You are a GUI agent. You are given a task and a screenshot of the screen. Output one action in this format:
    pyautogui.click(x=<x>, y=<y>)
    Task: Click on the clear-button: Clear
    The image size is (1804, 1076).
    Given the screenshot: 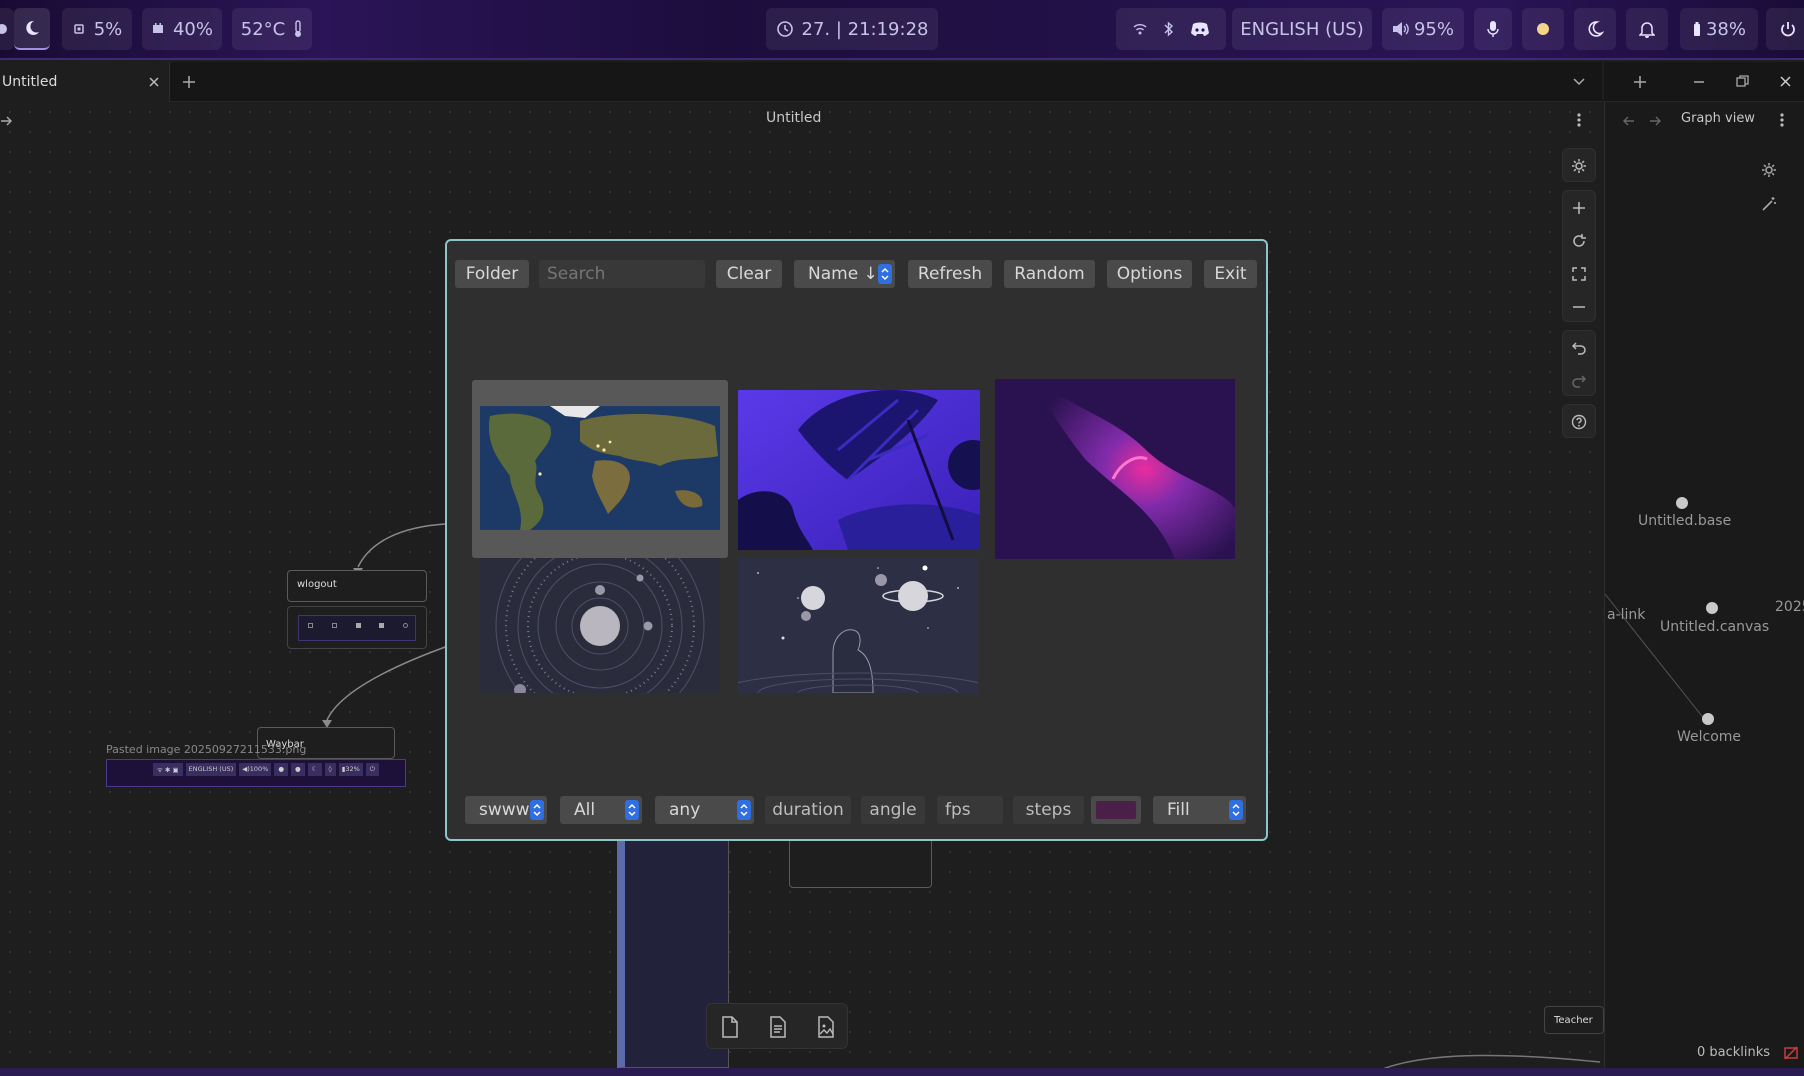 What is the action you would take?
    pyautogui.click(x=749, y=274)
    